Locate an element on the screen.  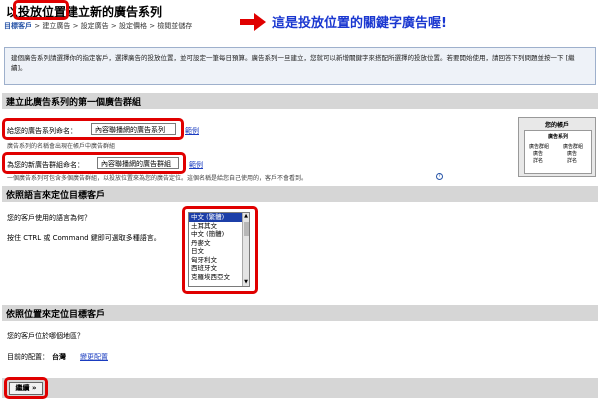
preview-adgroup-1: 廣告群組 is located at coordinates (539, 147).